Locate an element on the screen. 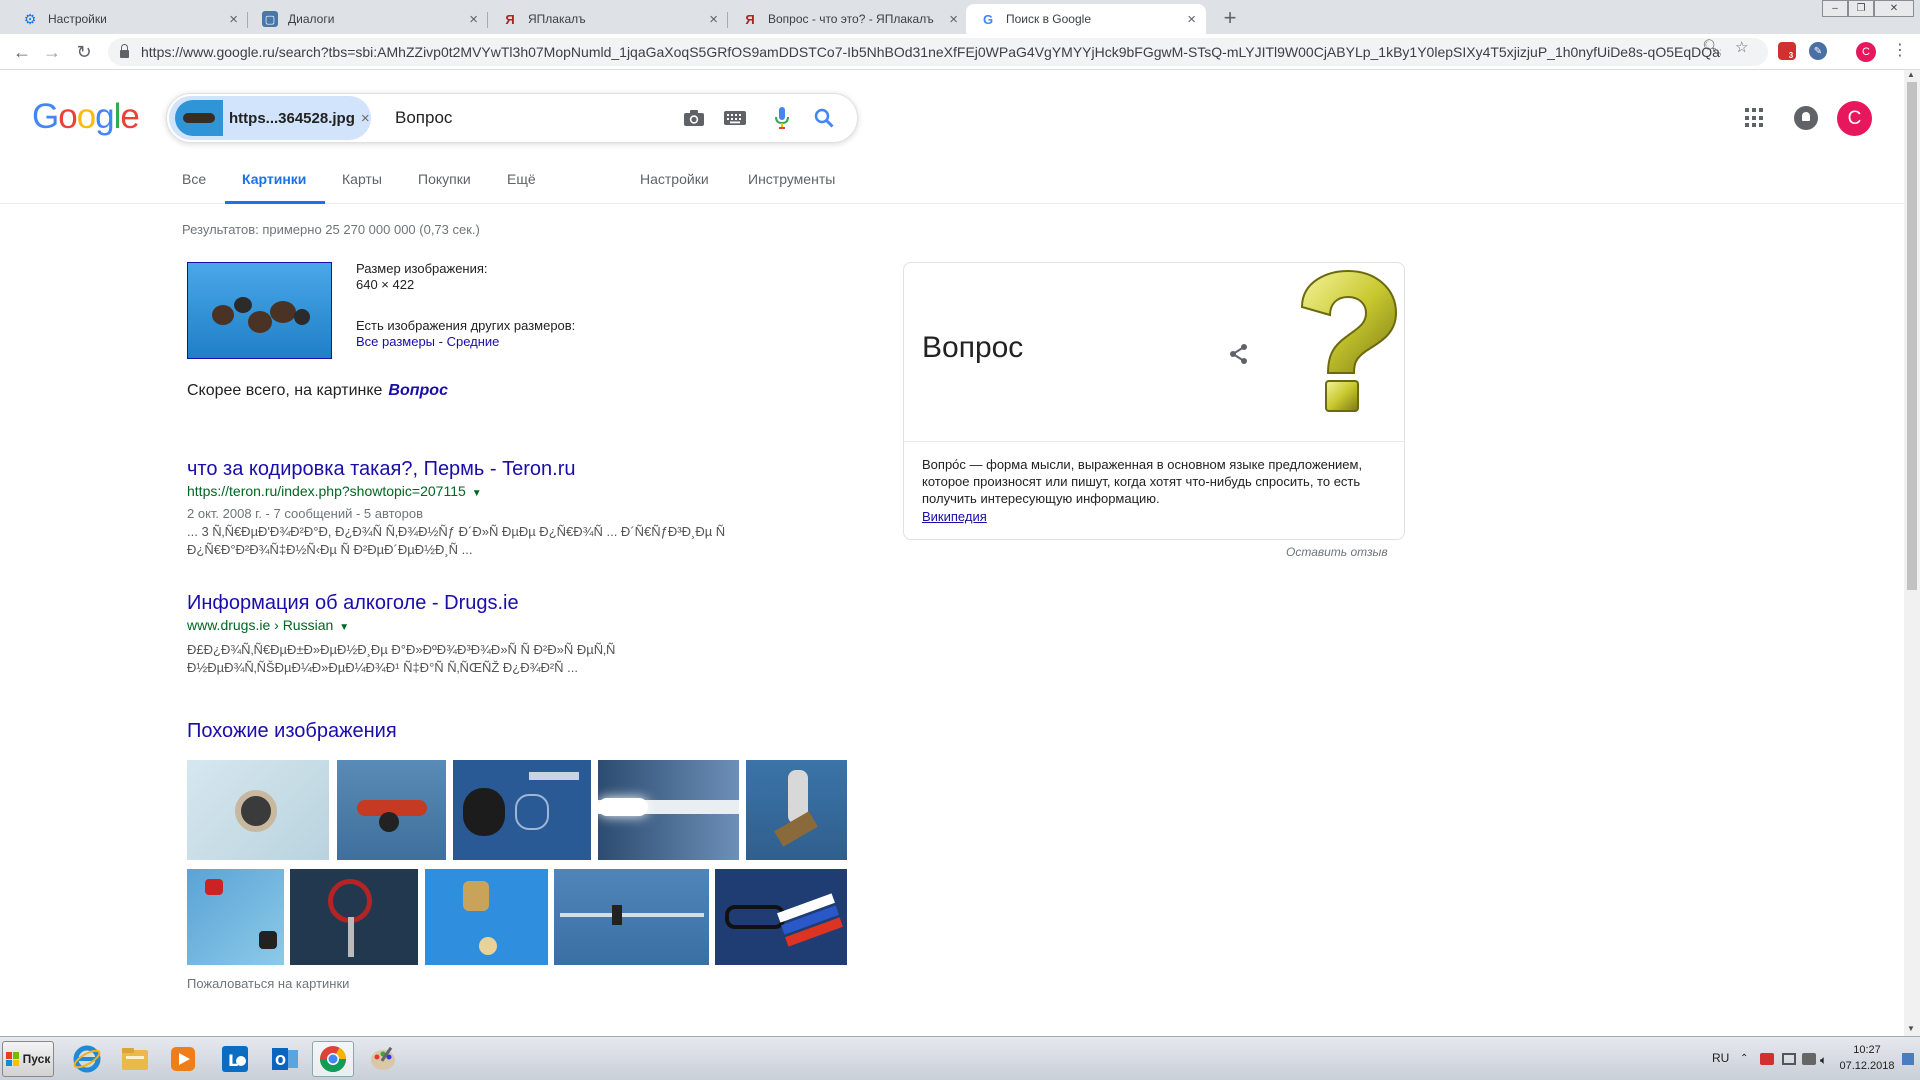  tab-label: Вопрос - что это? - ЯПлакалъ is located at coordinates (851, 19).